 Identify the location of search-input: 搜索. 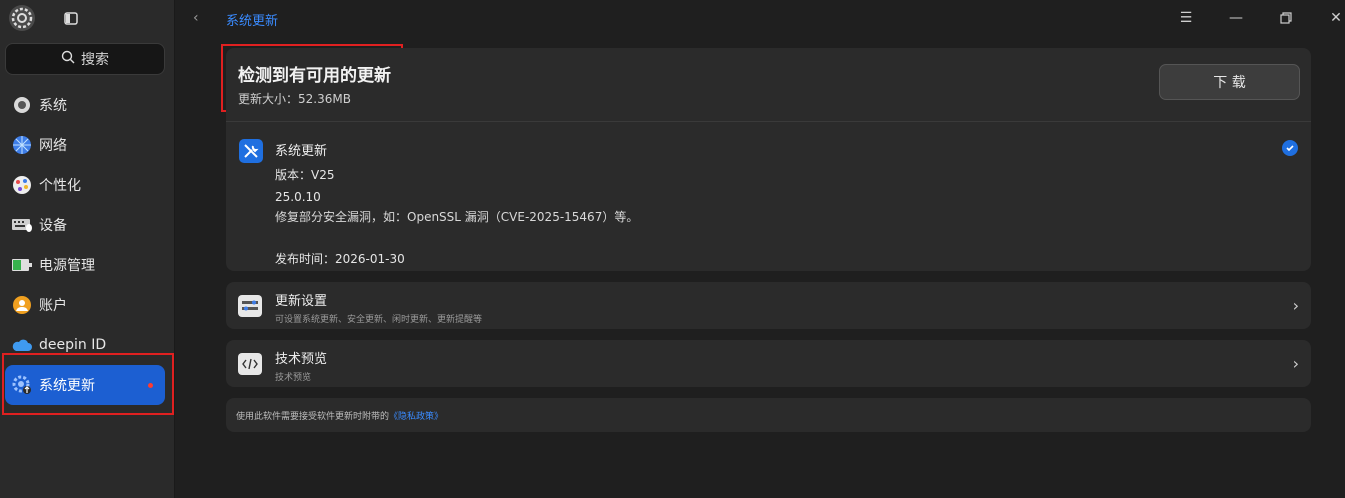
(85, 59).